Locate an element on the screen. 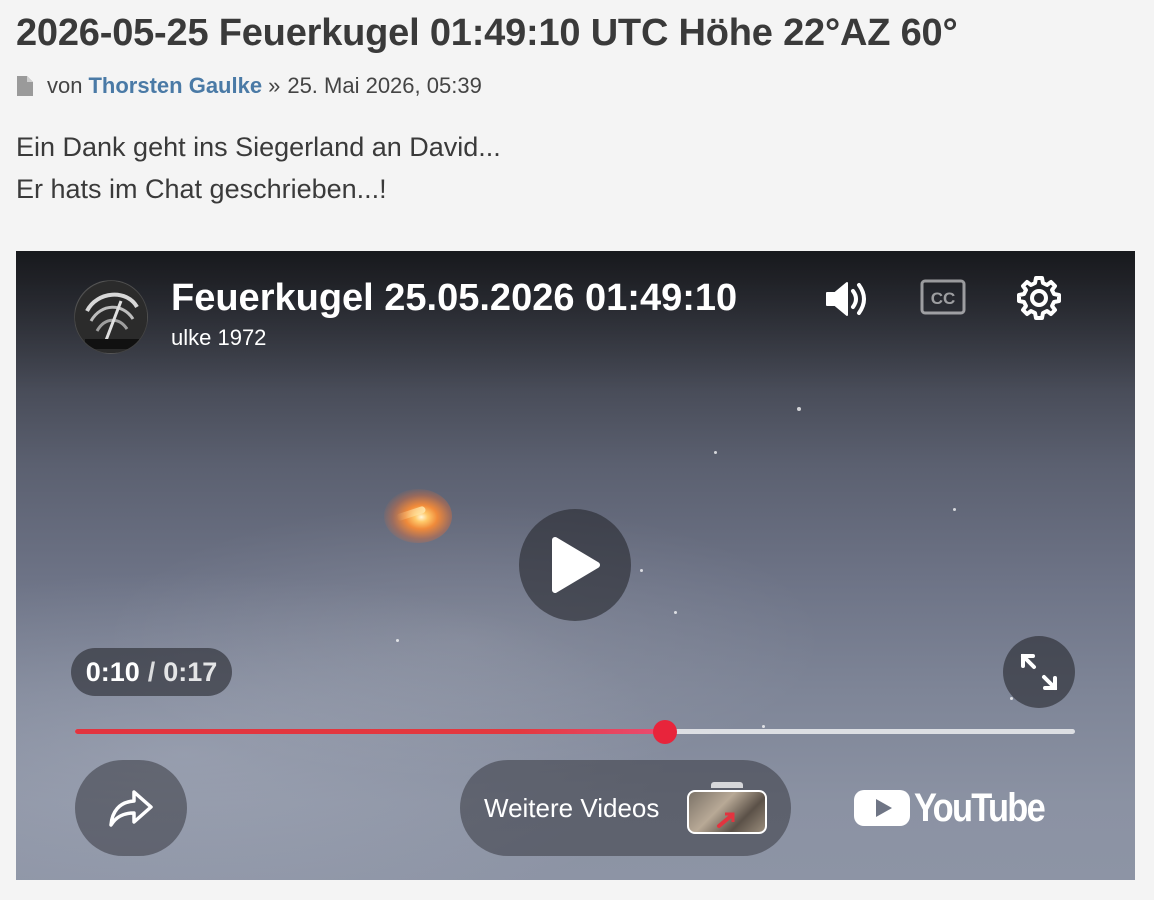 This screenshot has width=1154, height=900. fullscreen-icon is located at coordinates (1039, 672).